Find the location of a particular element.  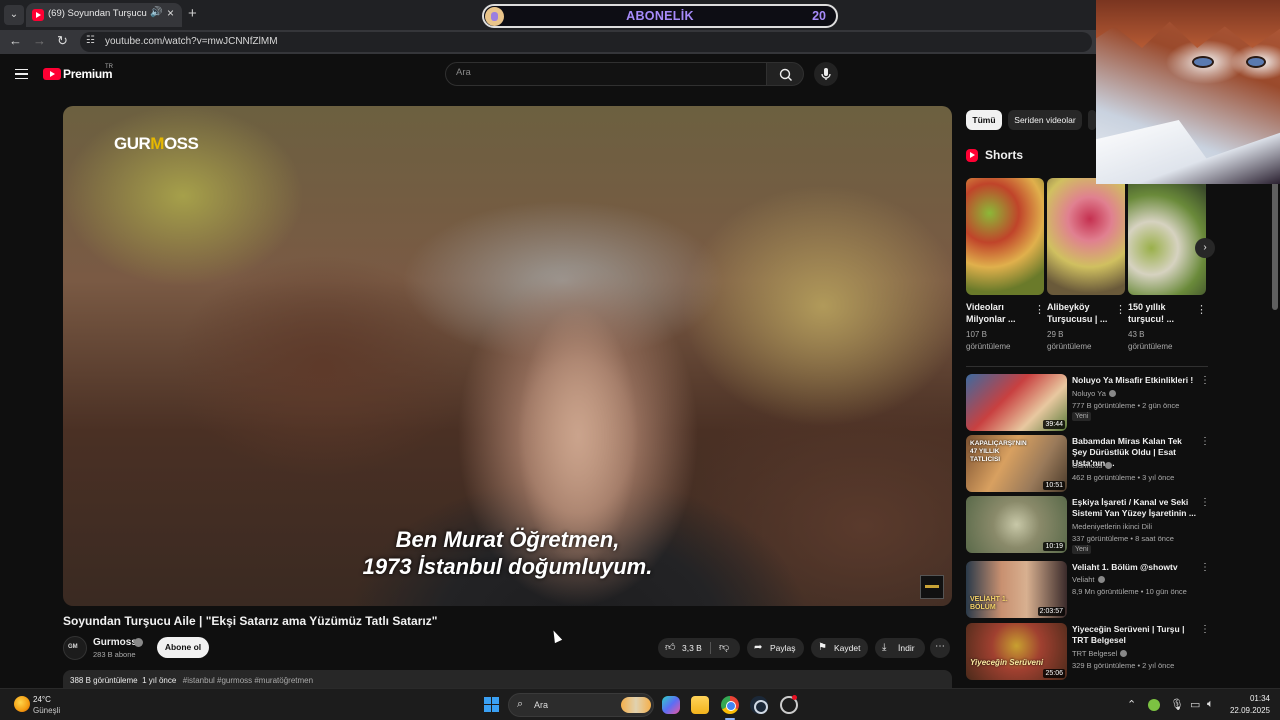

file-explorer-icon is located at coordinates (700, 705).